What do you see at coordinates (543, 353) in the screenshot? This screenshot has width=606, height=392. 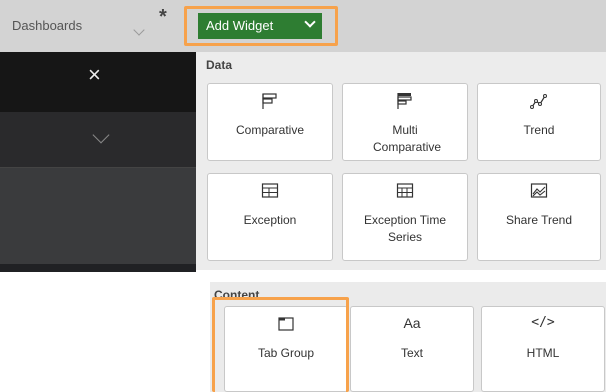 I see `widget-label: HTML` at bounding box center [543, 353].